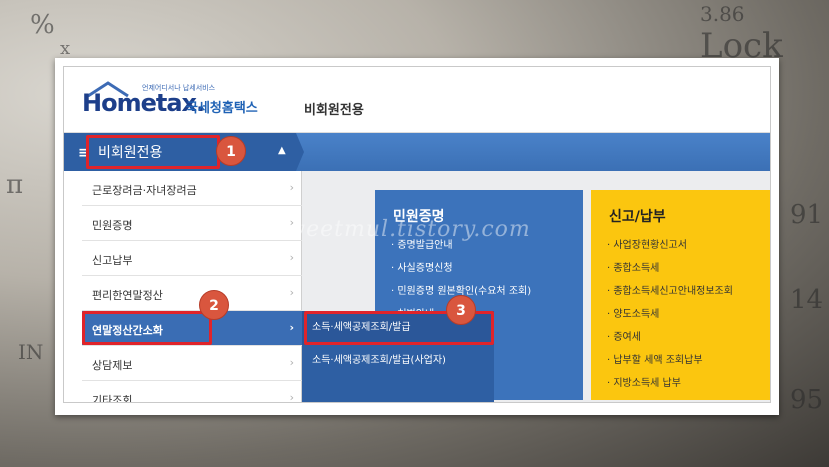  Describe the element at coordinates (192, 293) in the screenshot. I see `sidebar-item-easy-settlement: 편리한연말정산 ›` at that location.